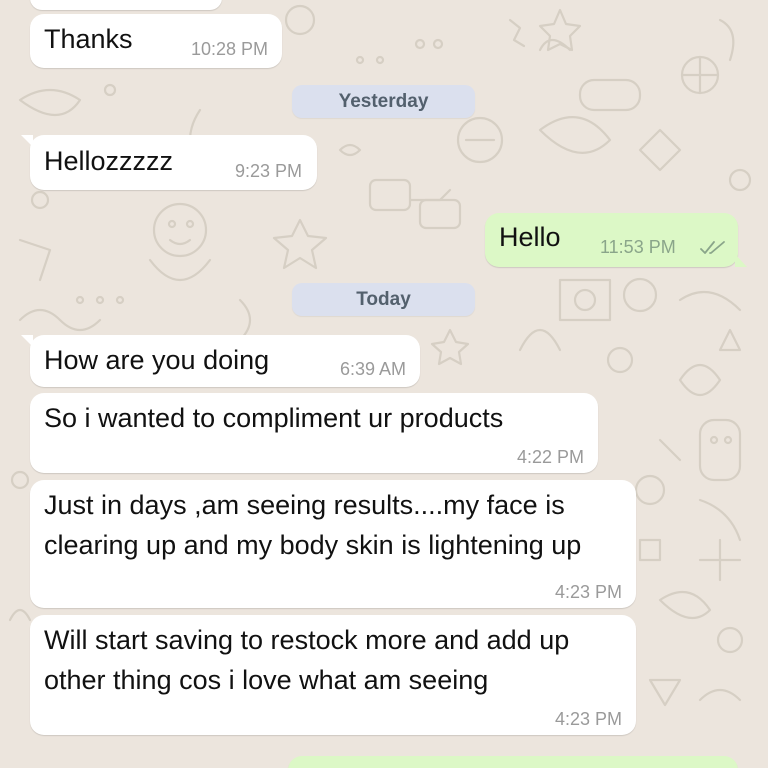 This screenshot has width=768, height=768. Describe the element at coordinates (274, 418) in the screenshot. I see `message-text: So i wanted to compliment ur products` at that location.